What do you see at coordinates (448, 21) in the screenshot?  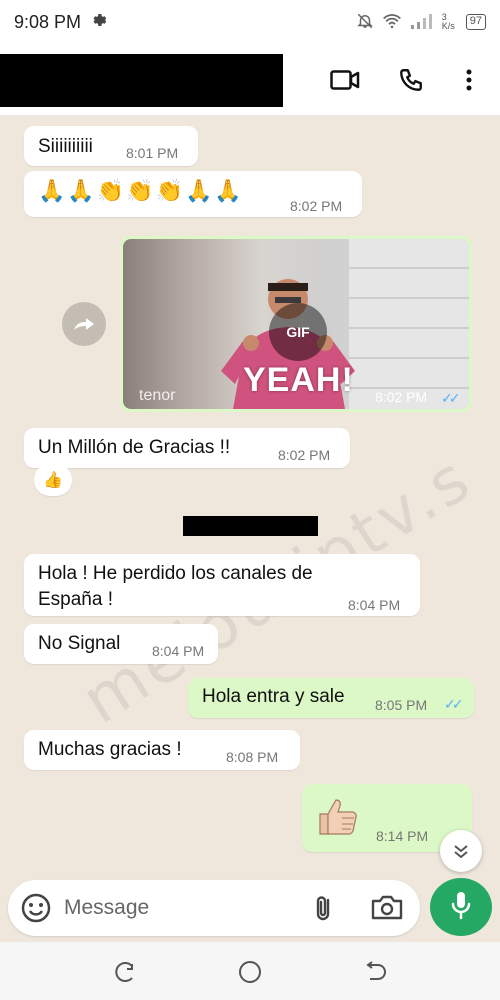 I see `network-speed: 3 K/s` at bounding box center [448, 21].